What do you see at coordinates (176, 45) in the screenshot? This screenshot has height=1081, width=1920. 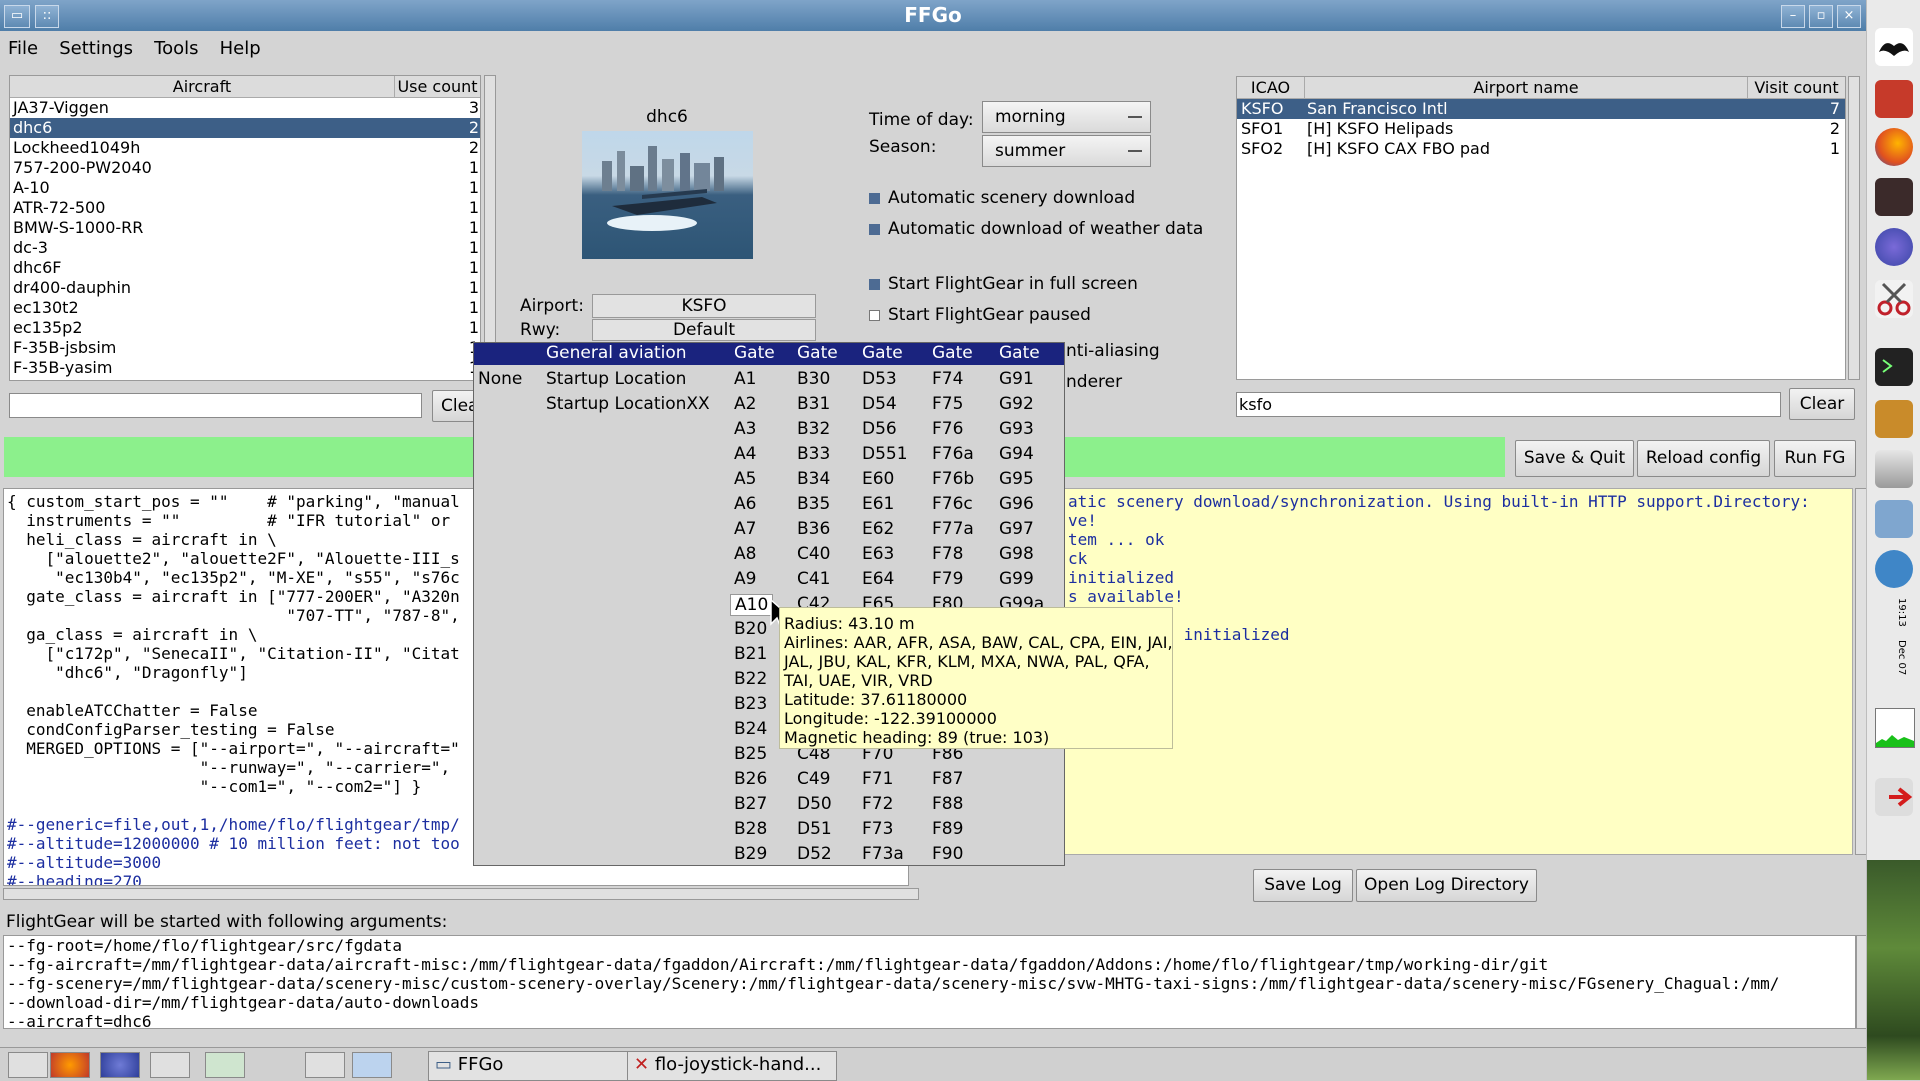 I see `menu-tools: Tools` at bounding box center [176, 45].